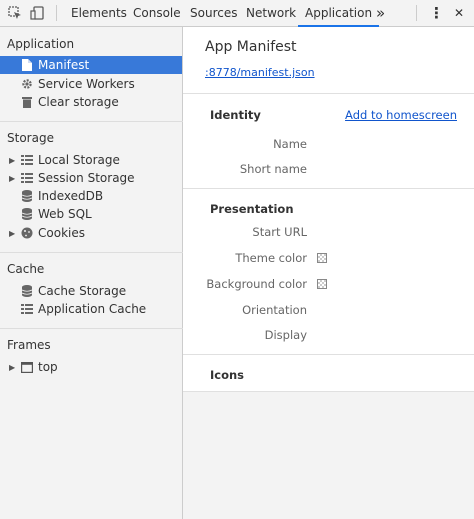 This screenshot has height=519, width=474. I want to click on page-title: App Manifest, so click(251, 47).